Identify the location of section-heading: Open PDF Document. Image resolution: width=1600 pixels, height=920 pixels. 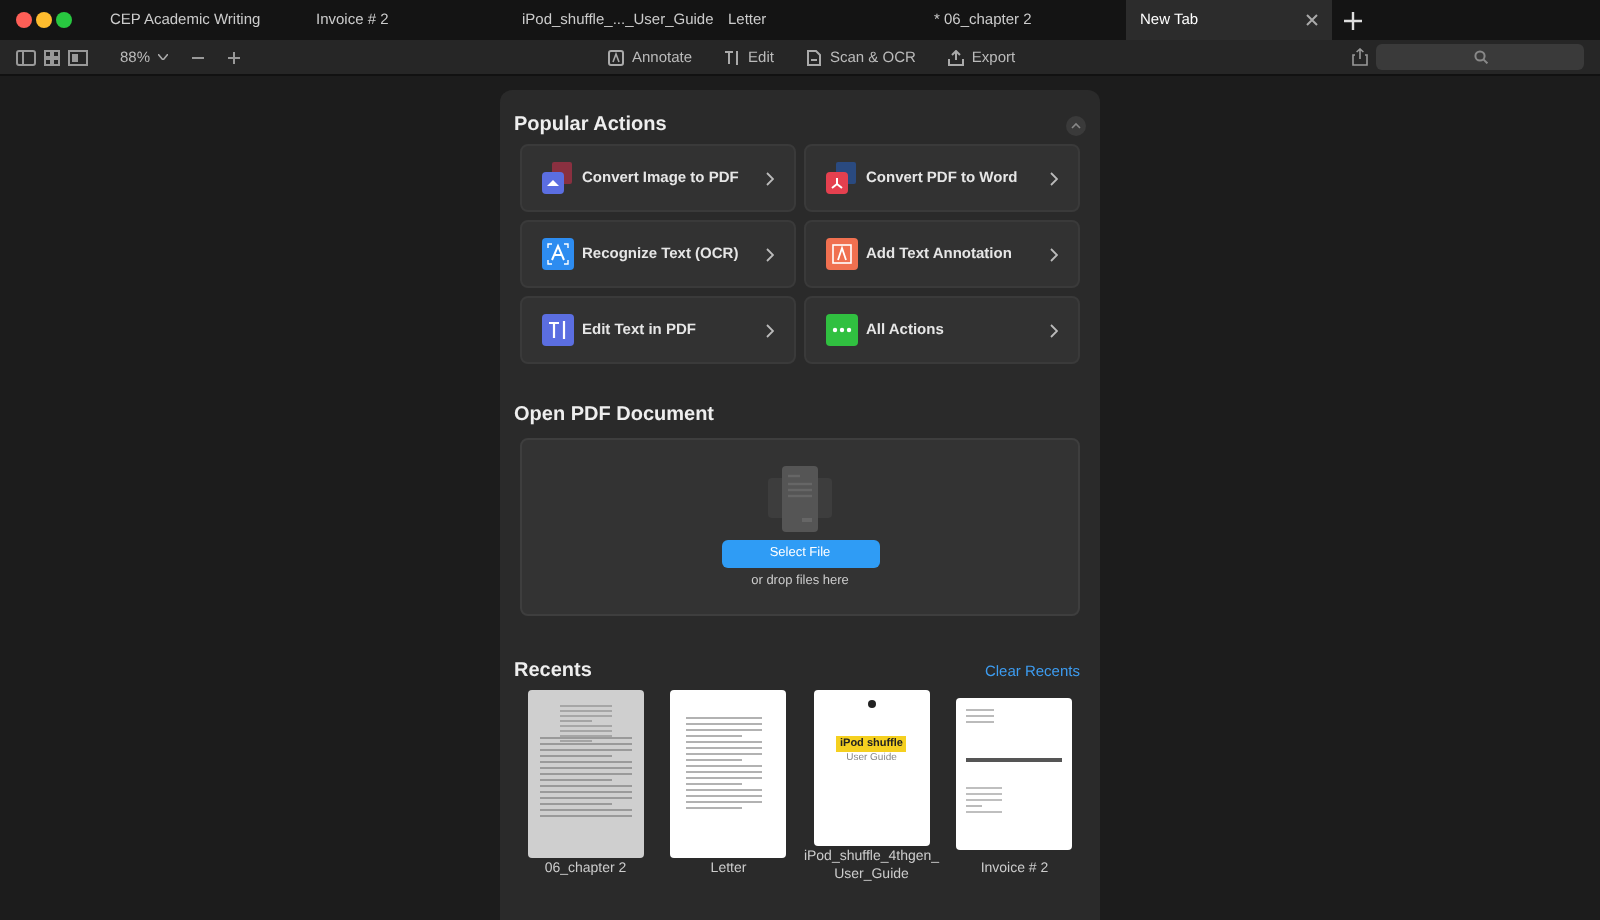
(615, 416).